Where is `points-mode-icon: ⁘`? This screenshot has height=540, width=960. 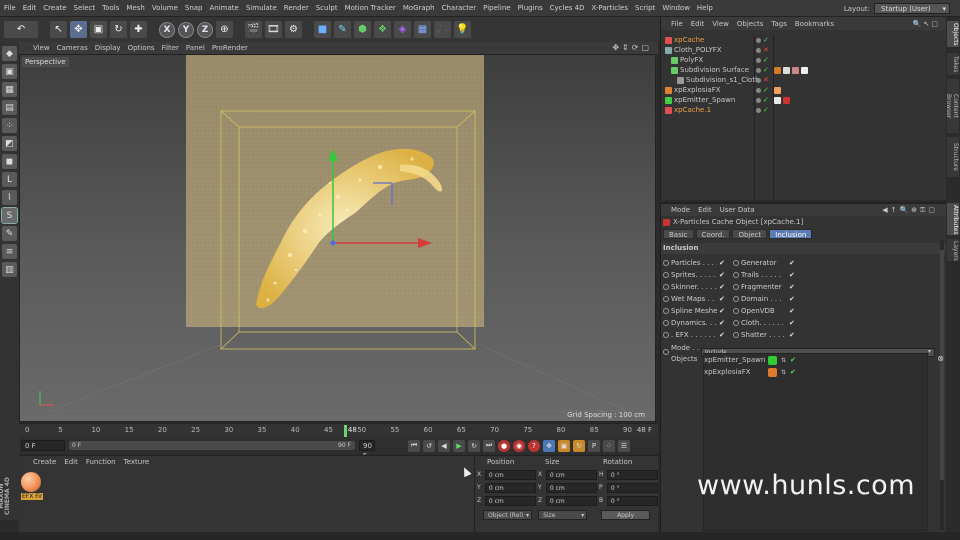 points-mode-icon: ⁘ is located at coordinates (9, 125).